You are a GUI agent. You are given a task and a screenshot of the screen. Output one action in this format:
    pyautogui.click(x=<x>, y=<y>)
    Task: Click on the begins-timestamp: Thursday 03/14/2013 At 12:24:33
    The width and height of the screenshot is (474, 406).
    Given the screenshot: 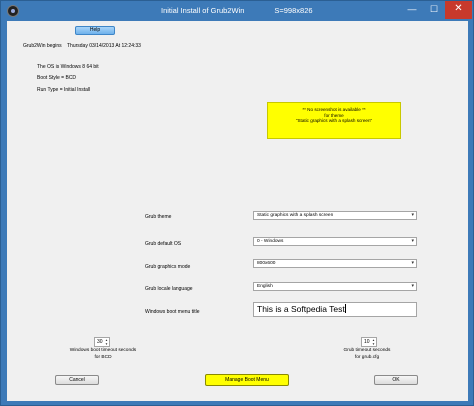 What is the action you would take?
    pyautogui.click(x=104, y=46)
    